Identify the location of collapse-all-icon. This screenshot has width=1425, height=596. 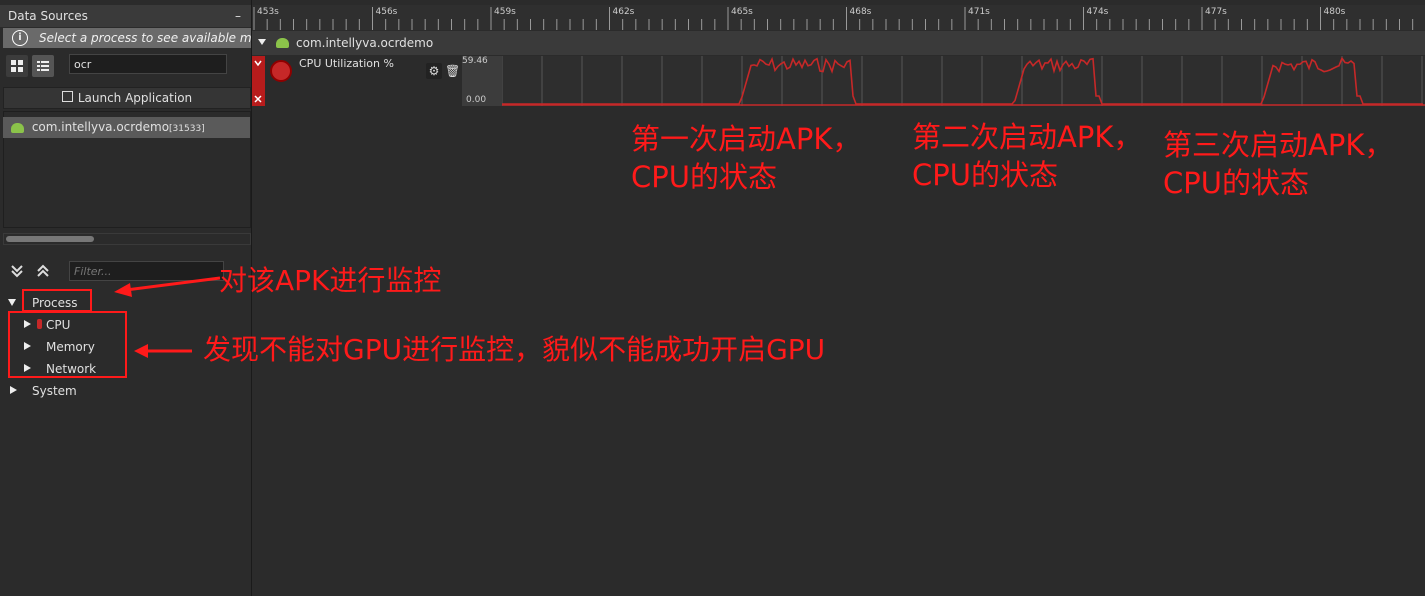
(43, 271).